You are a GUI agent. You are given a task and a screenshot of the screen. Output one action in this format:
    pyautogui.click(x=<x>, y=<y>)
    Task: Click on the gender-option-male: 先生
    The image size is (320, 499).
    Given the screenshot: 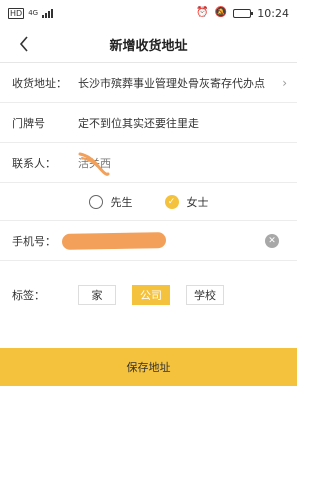 What is the action you would take?
    pyautogui.click(x=110, y=202)
    